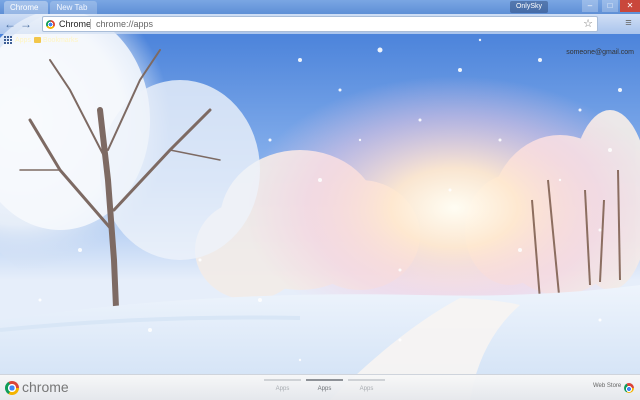 The image size is (640, 400). I want to click on arrow-left-icon: ←, so click(10, 24).